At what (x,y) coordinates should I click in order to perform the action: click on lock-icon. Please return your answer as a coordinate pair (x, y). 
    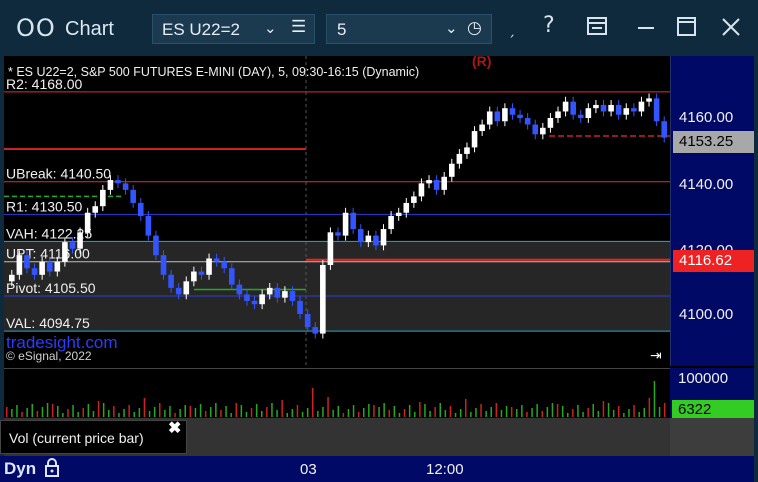
    Looking at the image, I should click on (52, 468).